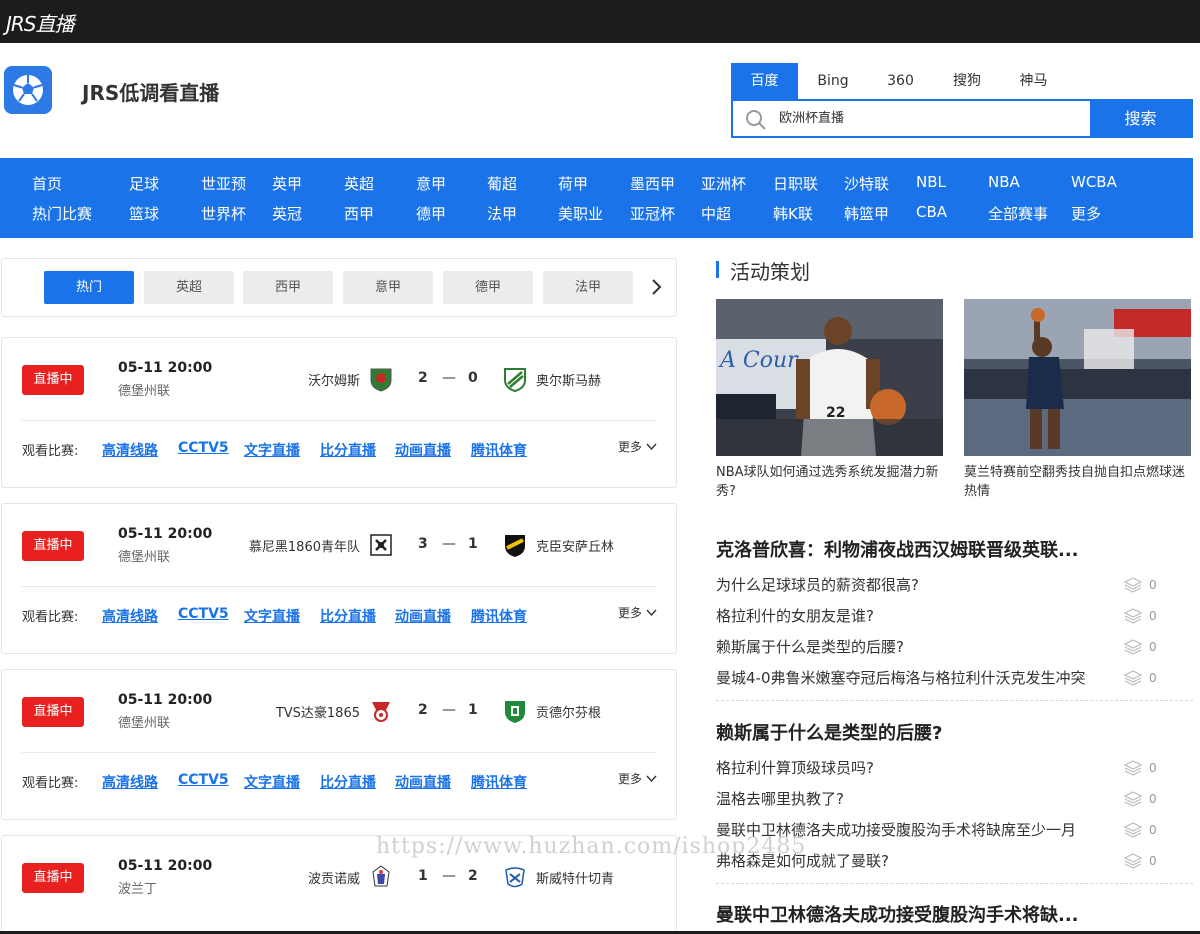 Image resolution: width=1200 pixels, height=934 pixels. I want to click on away-team-name: 克臣安萨丘林, so click(575, 545).